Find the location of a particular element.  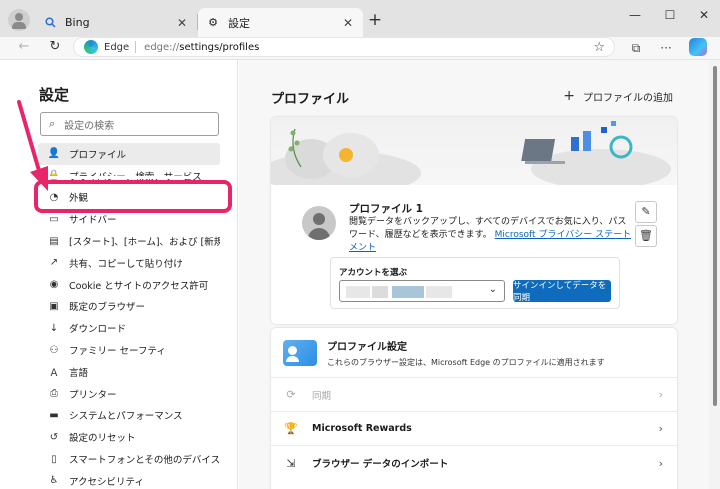

plus-icon: + is located at coordinates (569, 96).